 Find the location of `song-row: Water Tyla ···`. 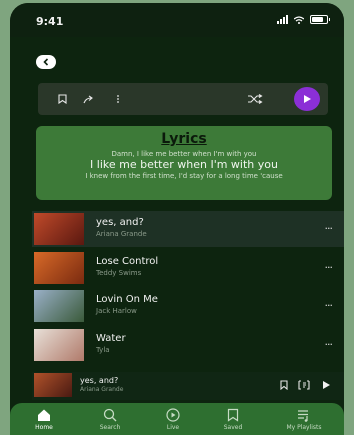

song-row: Water Tyla ··· is located at coordinates (188, 345).